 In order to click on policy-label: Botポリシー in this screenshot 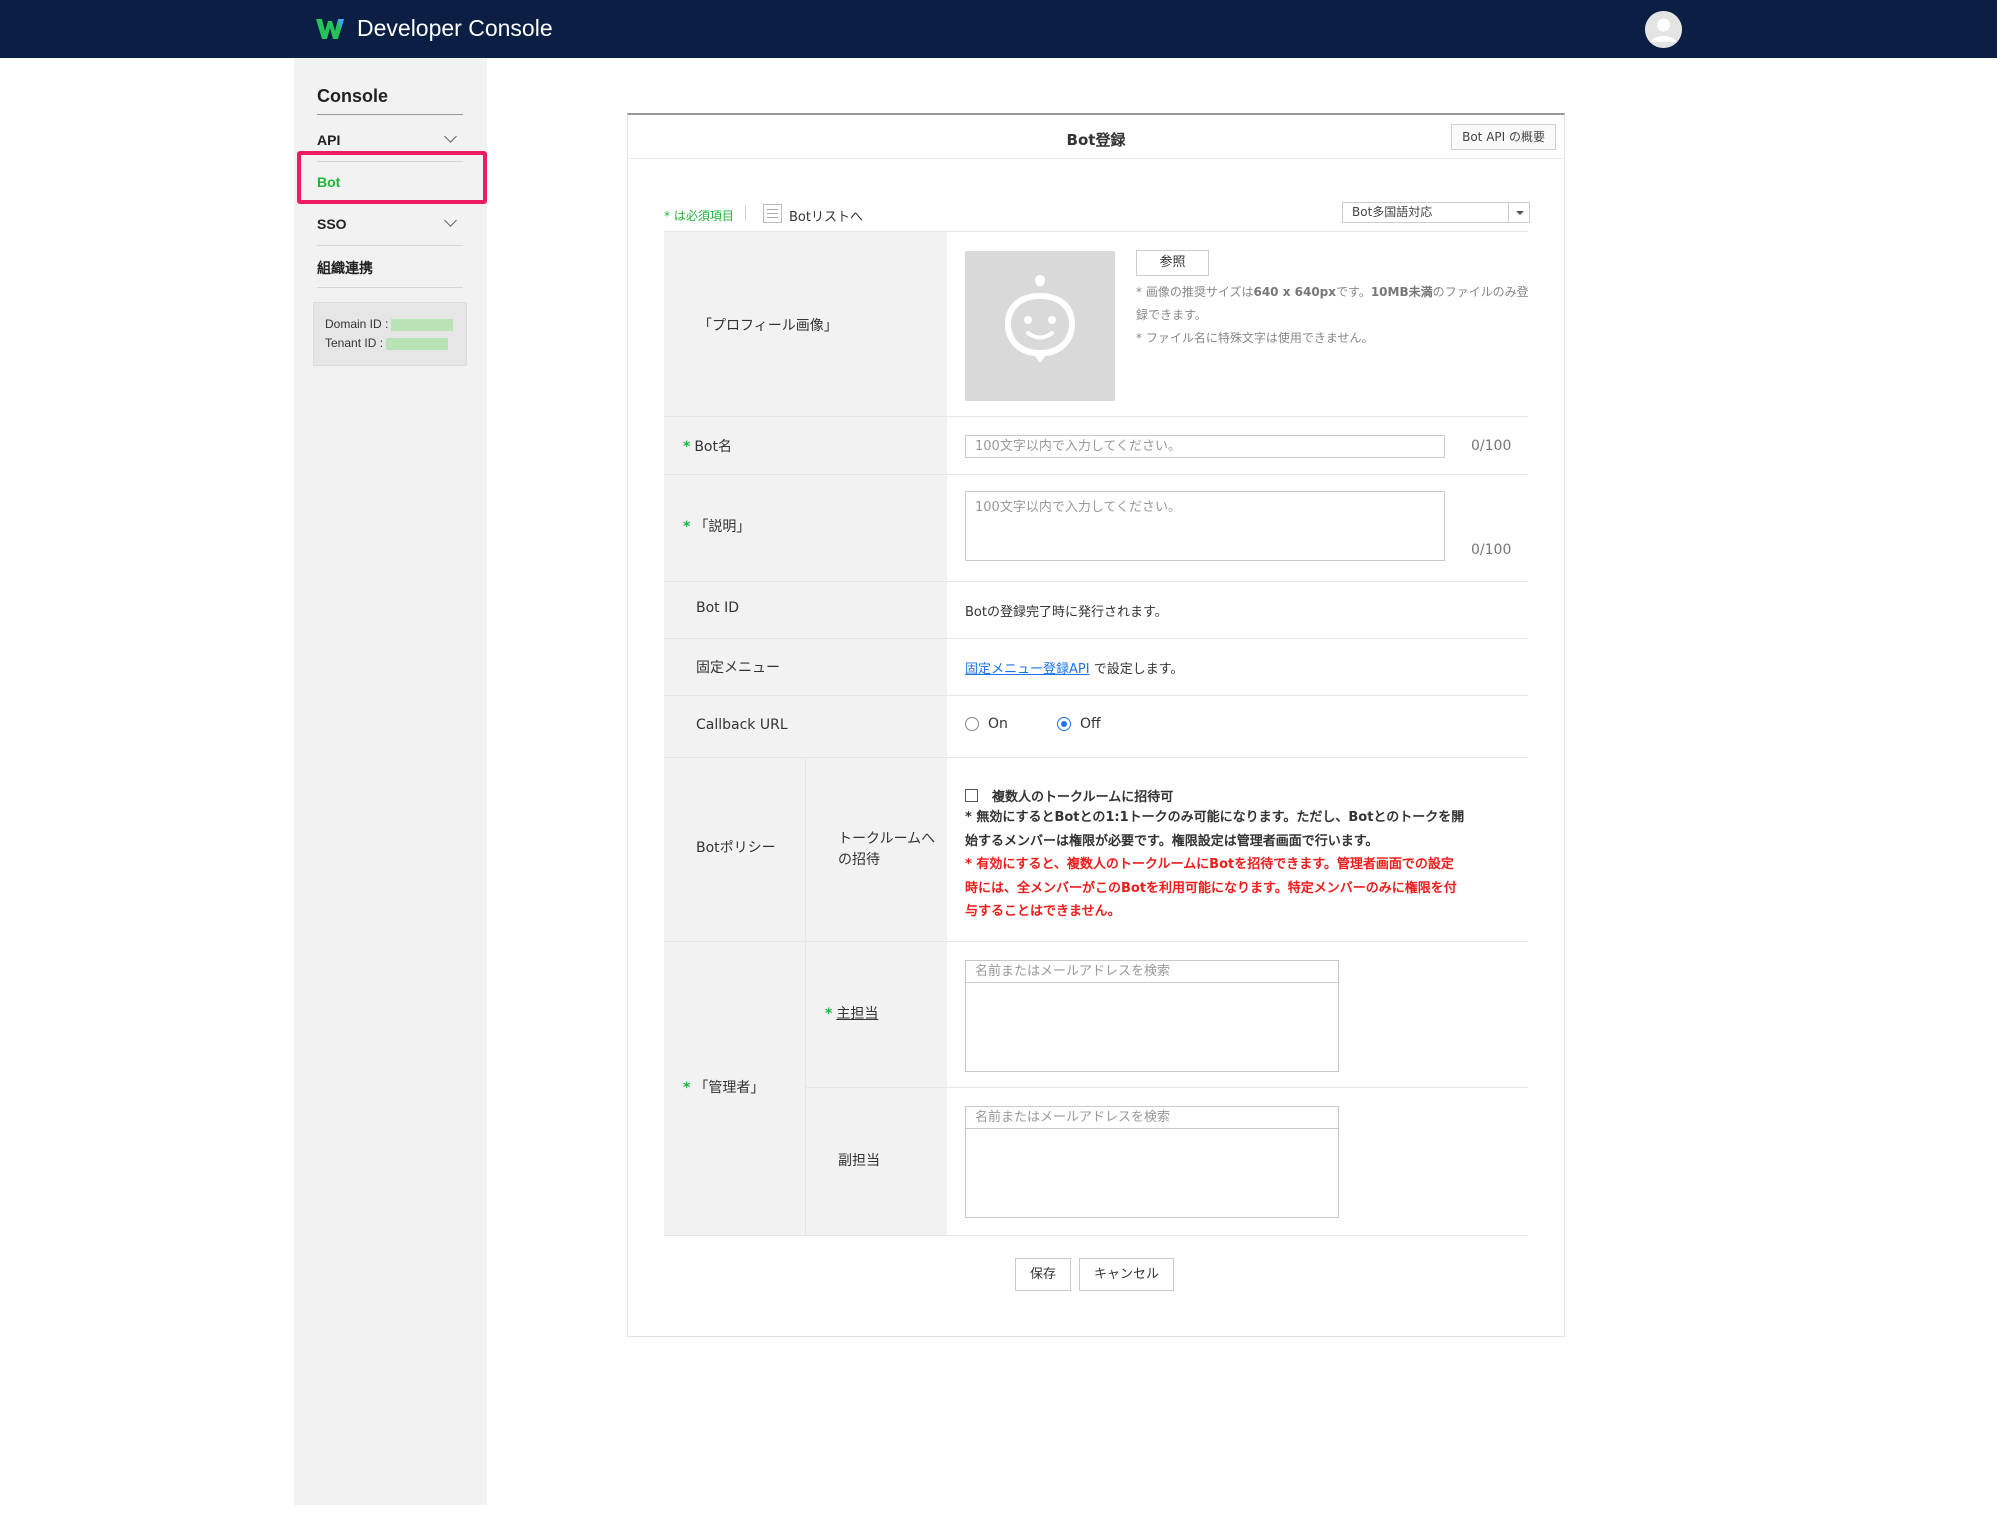, I will do `click(736, 848)`.